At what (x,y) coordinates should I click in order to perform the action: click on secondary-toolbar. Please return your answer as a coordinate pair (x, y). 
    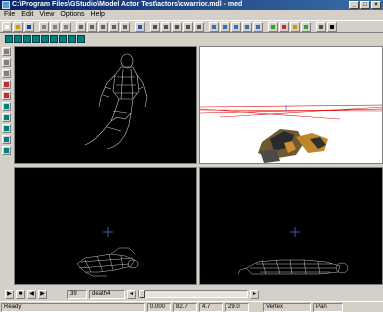
    Looking at the image, I should click on (60, 39).